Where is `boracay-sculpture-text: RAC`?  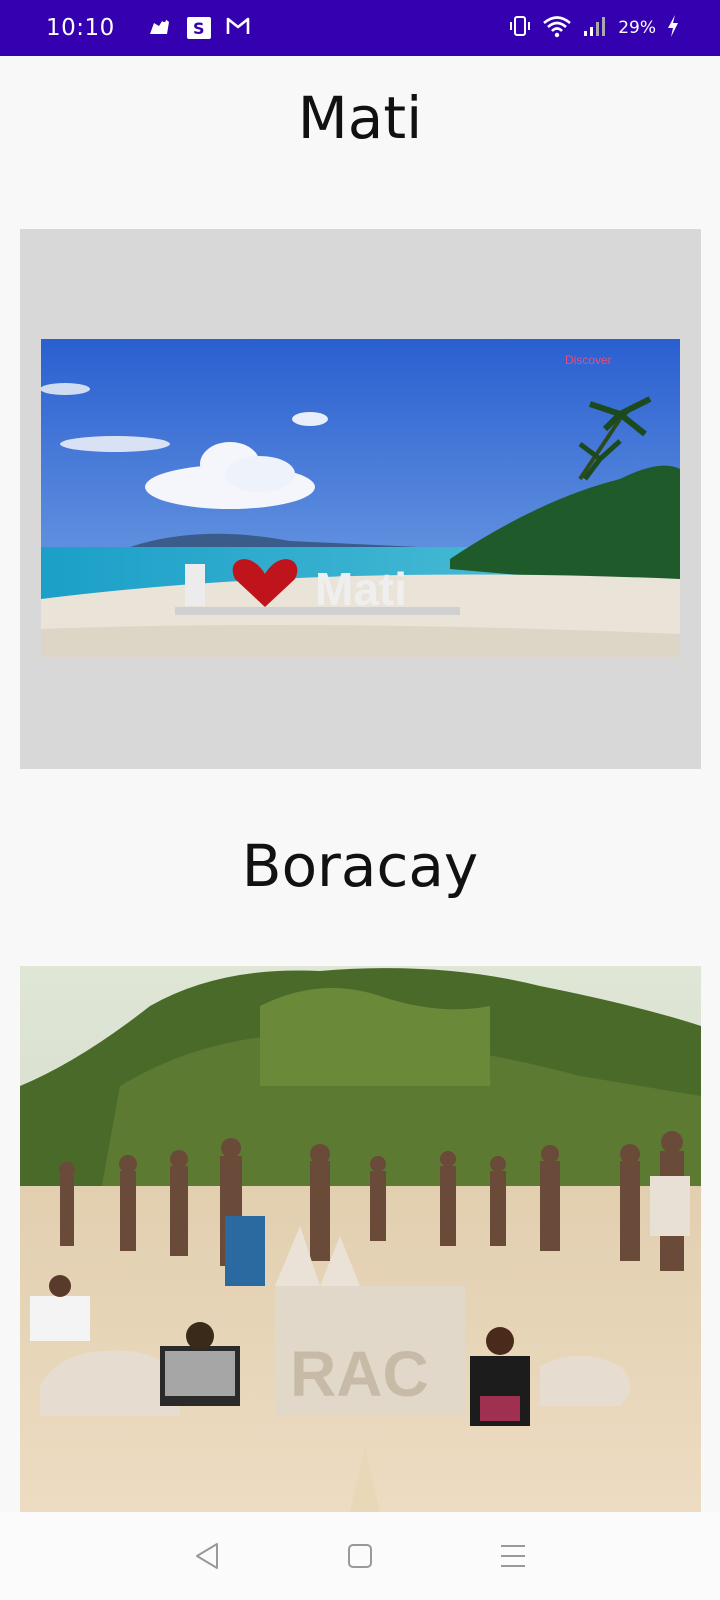 boracay-sculpture-text: RAC is located at coordinates (359, 1374).